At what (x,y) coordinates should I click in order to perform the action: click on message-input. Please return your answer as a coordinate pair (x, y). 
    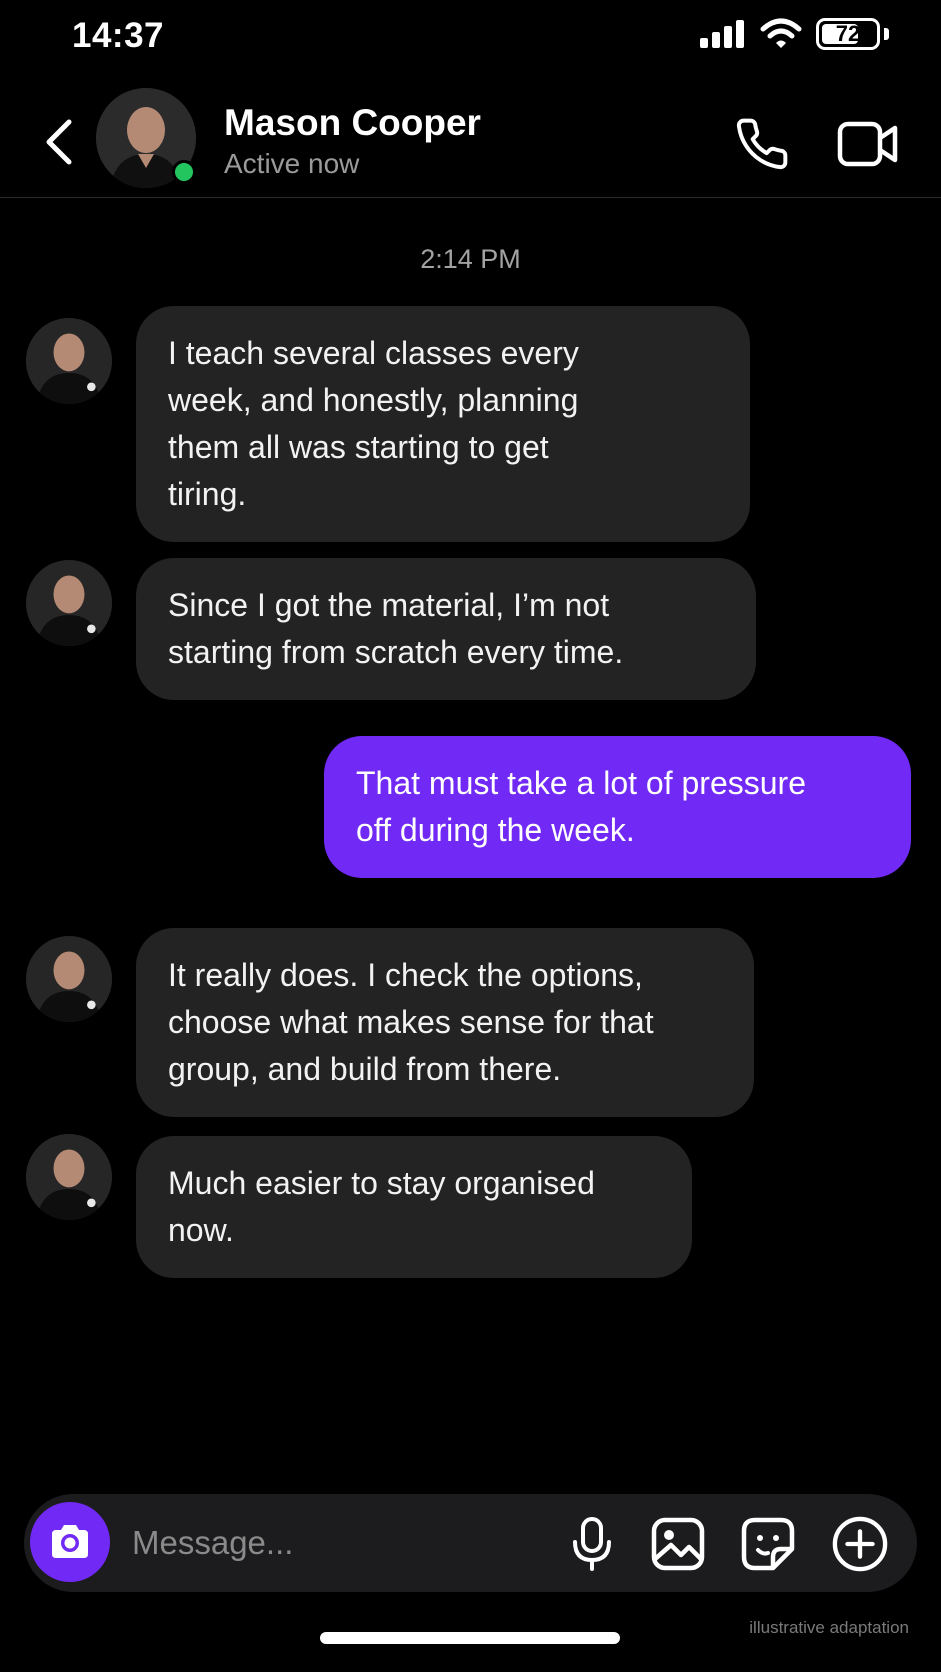
    Looking at the image, I should click on (332, 1543).